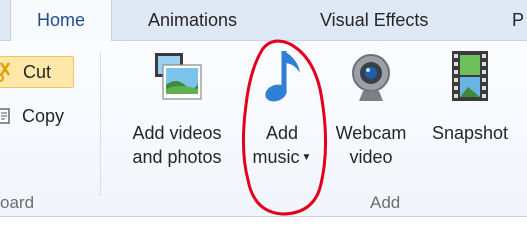  Describe the element at coordinates (276, 157) in the screenshot. I see `add-music-label-text: music` at that location.